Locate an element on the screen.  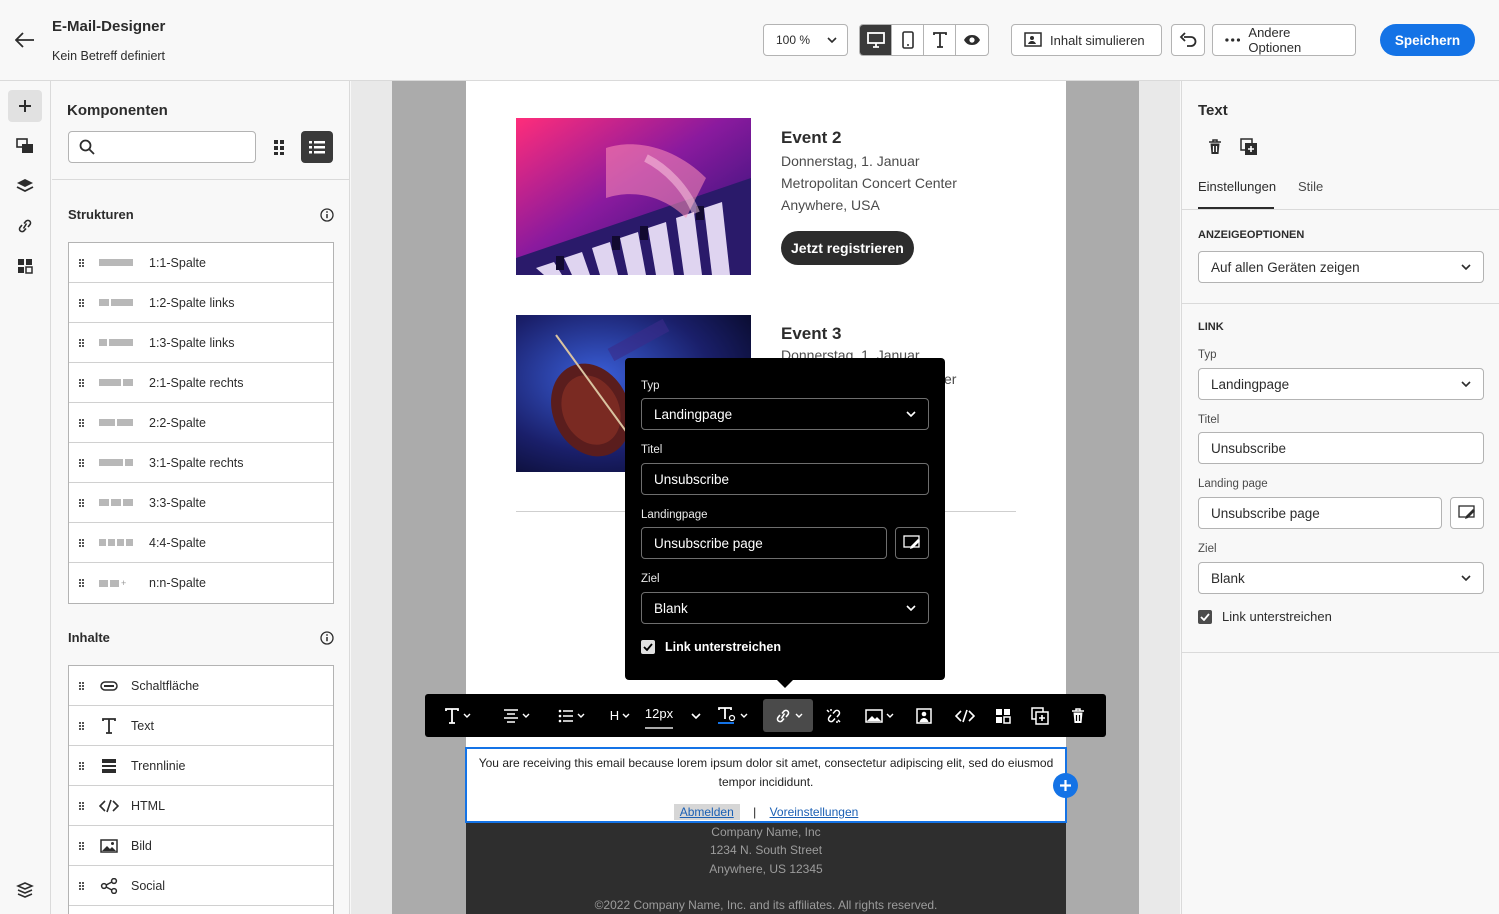
content-more is located at coordinates (201, 910).